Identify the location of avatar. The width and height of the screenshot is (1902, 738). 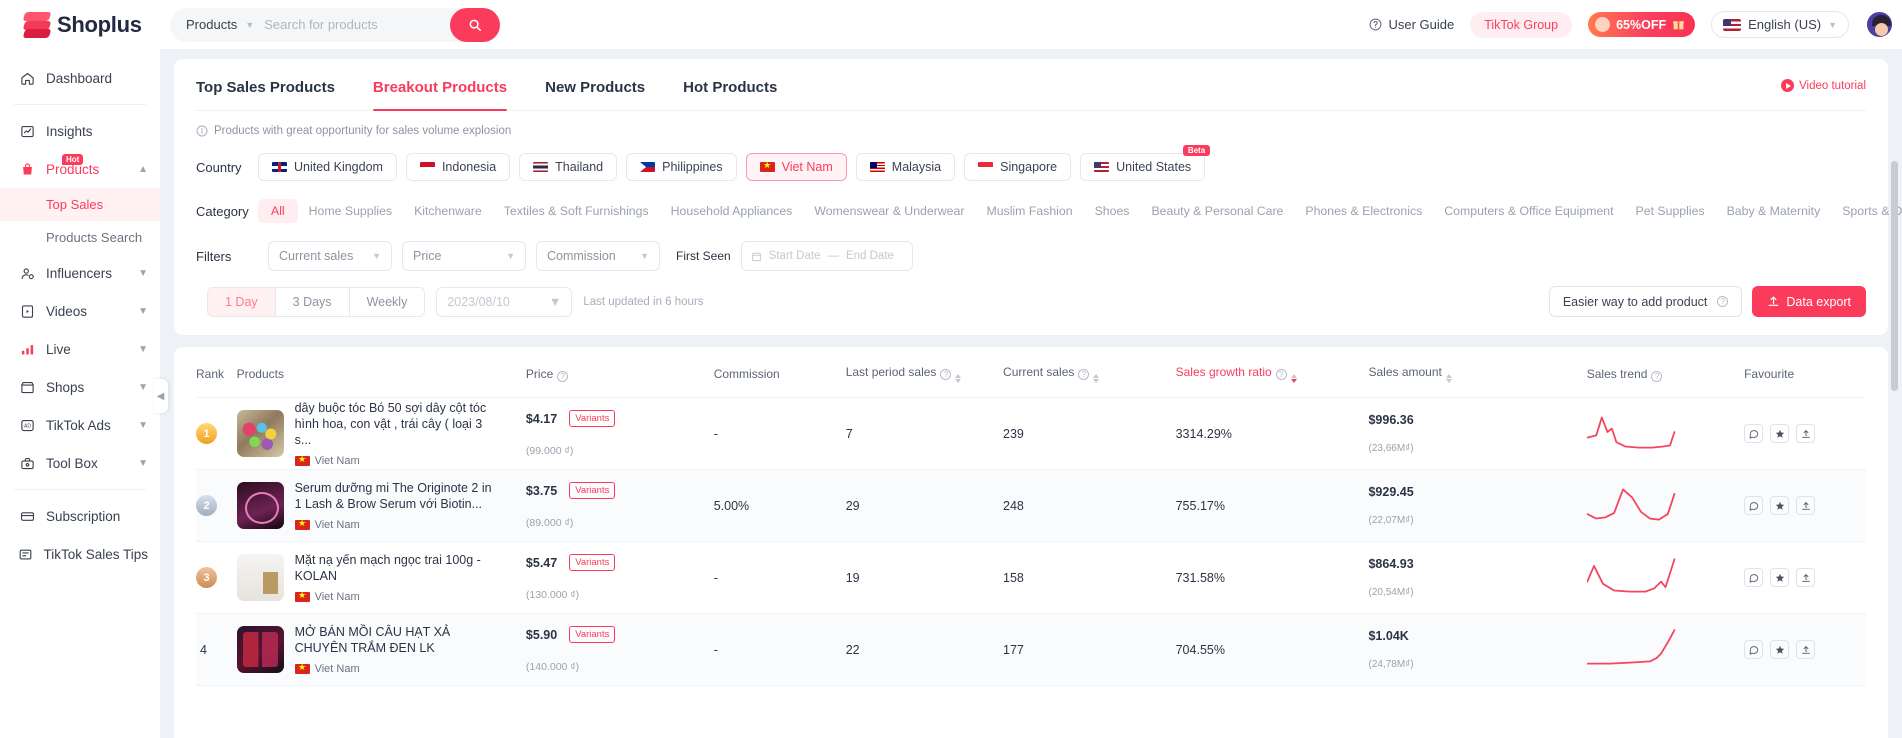
(1879, 24).